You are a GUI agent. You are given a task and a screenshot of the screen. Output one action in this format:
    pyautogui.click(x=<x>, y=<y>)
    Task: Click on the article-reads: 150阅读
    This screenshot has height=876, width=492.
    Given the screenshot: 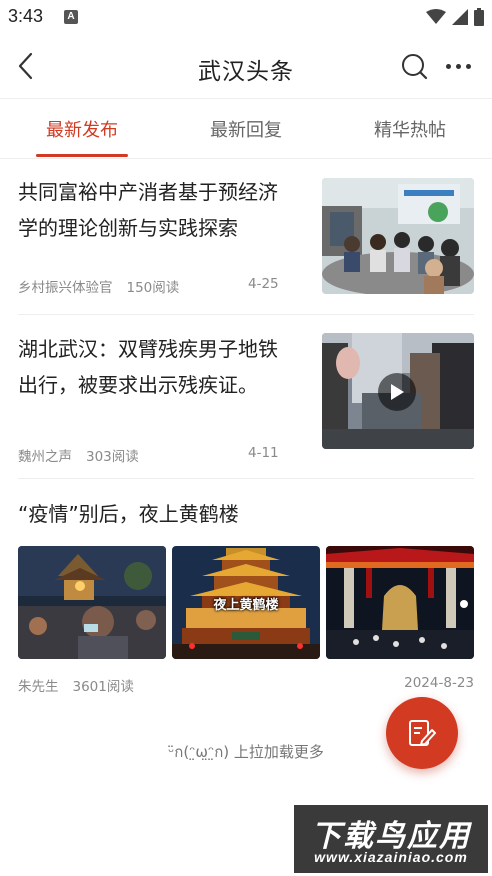 What is the action you would take?
    pyautogui.click(x=153, y=288)
    